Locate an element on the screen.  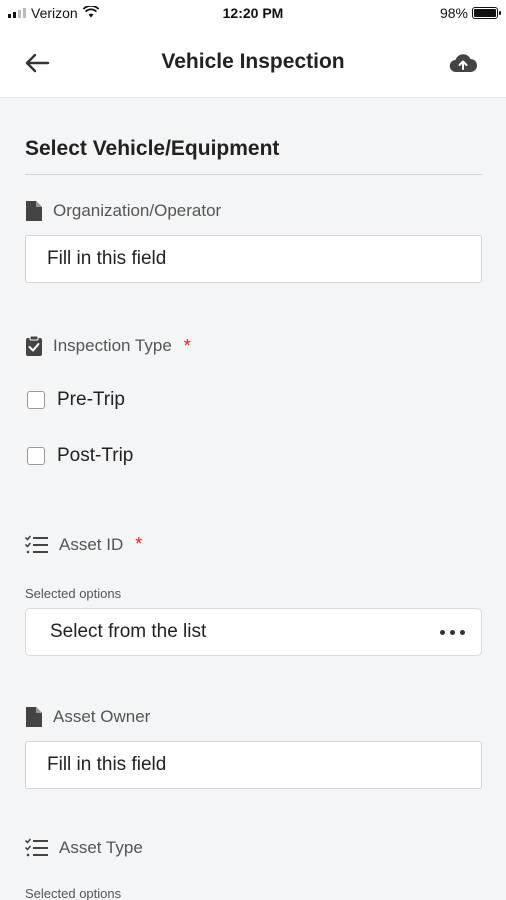
inspection-type-label-text: Inspection Type is located at coordinates (112, 345).